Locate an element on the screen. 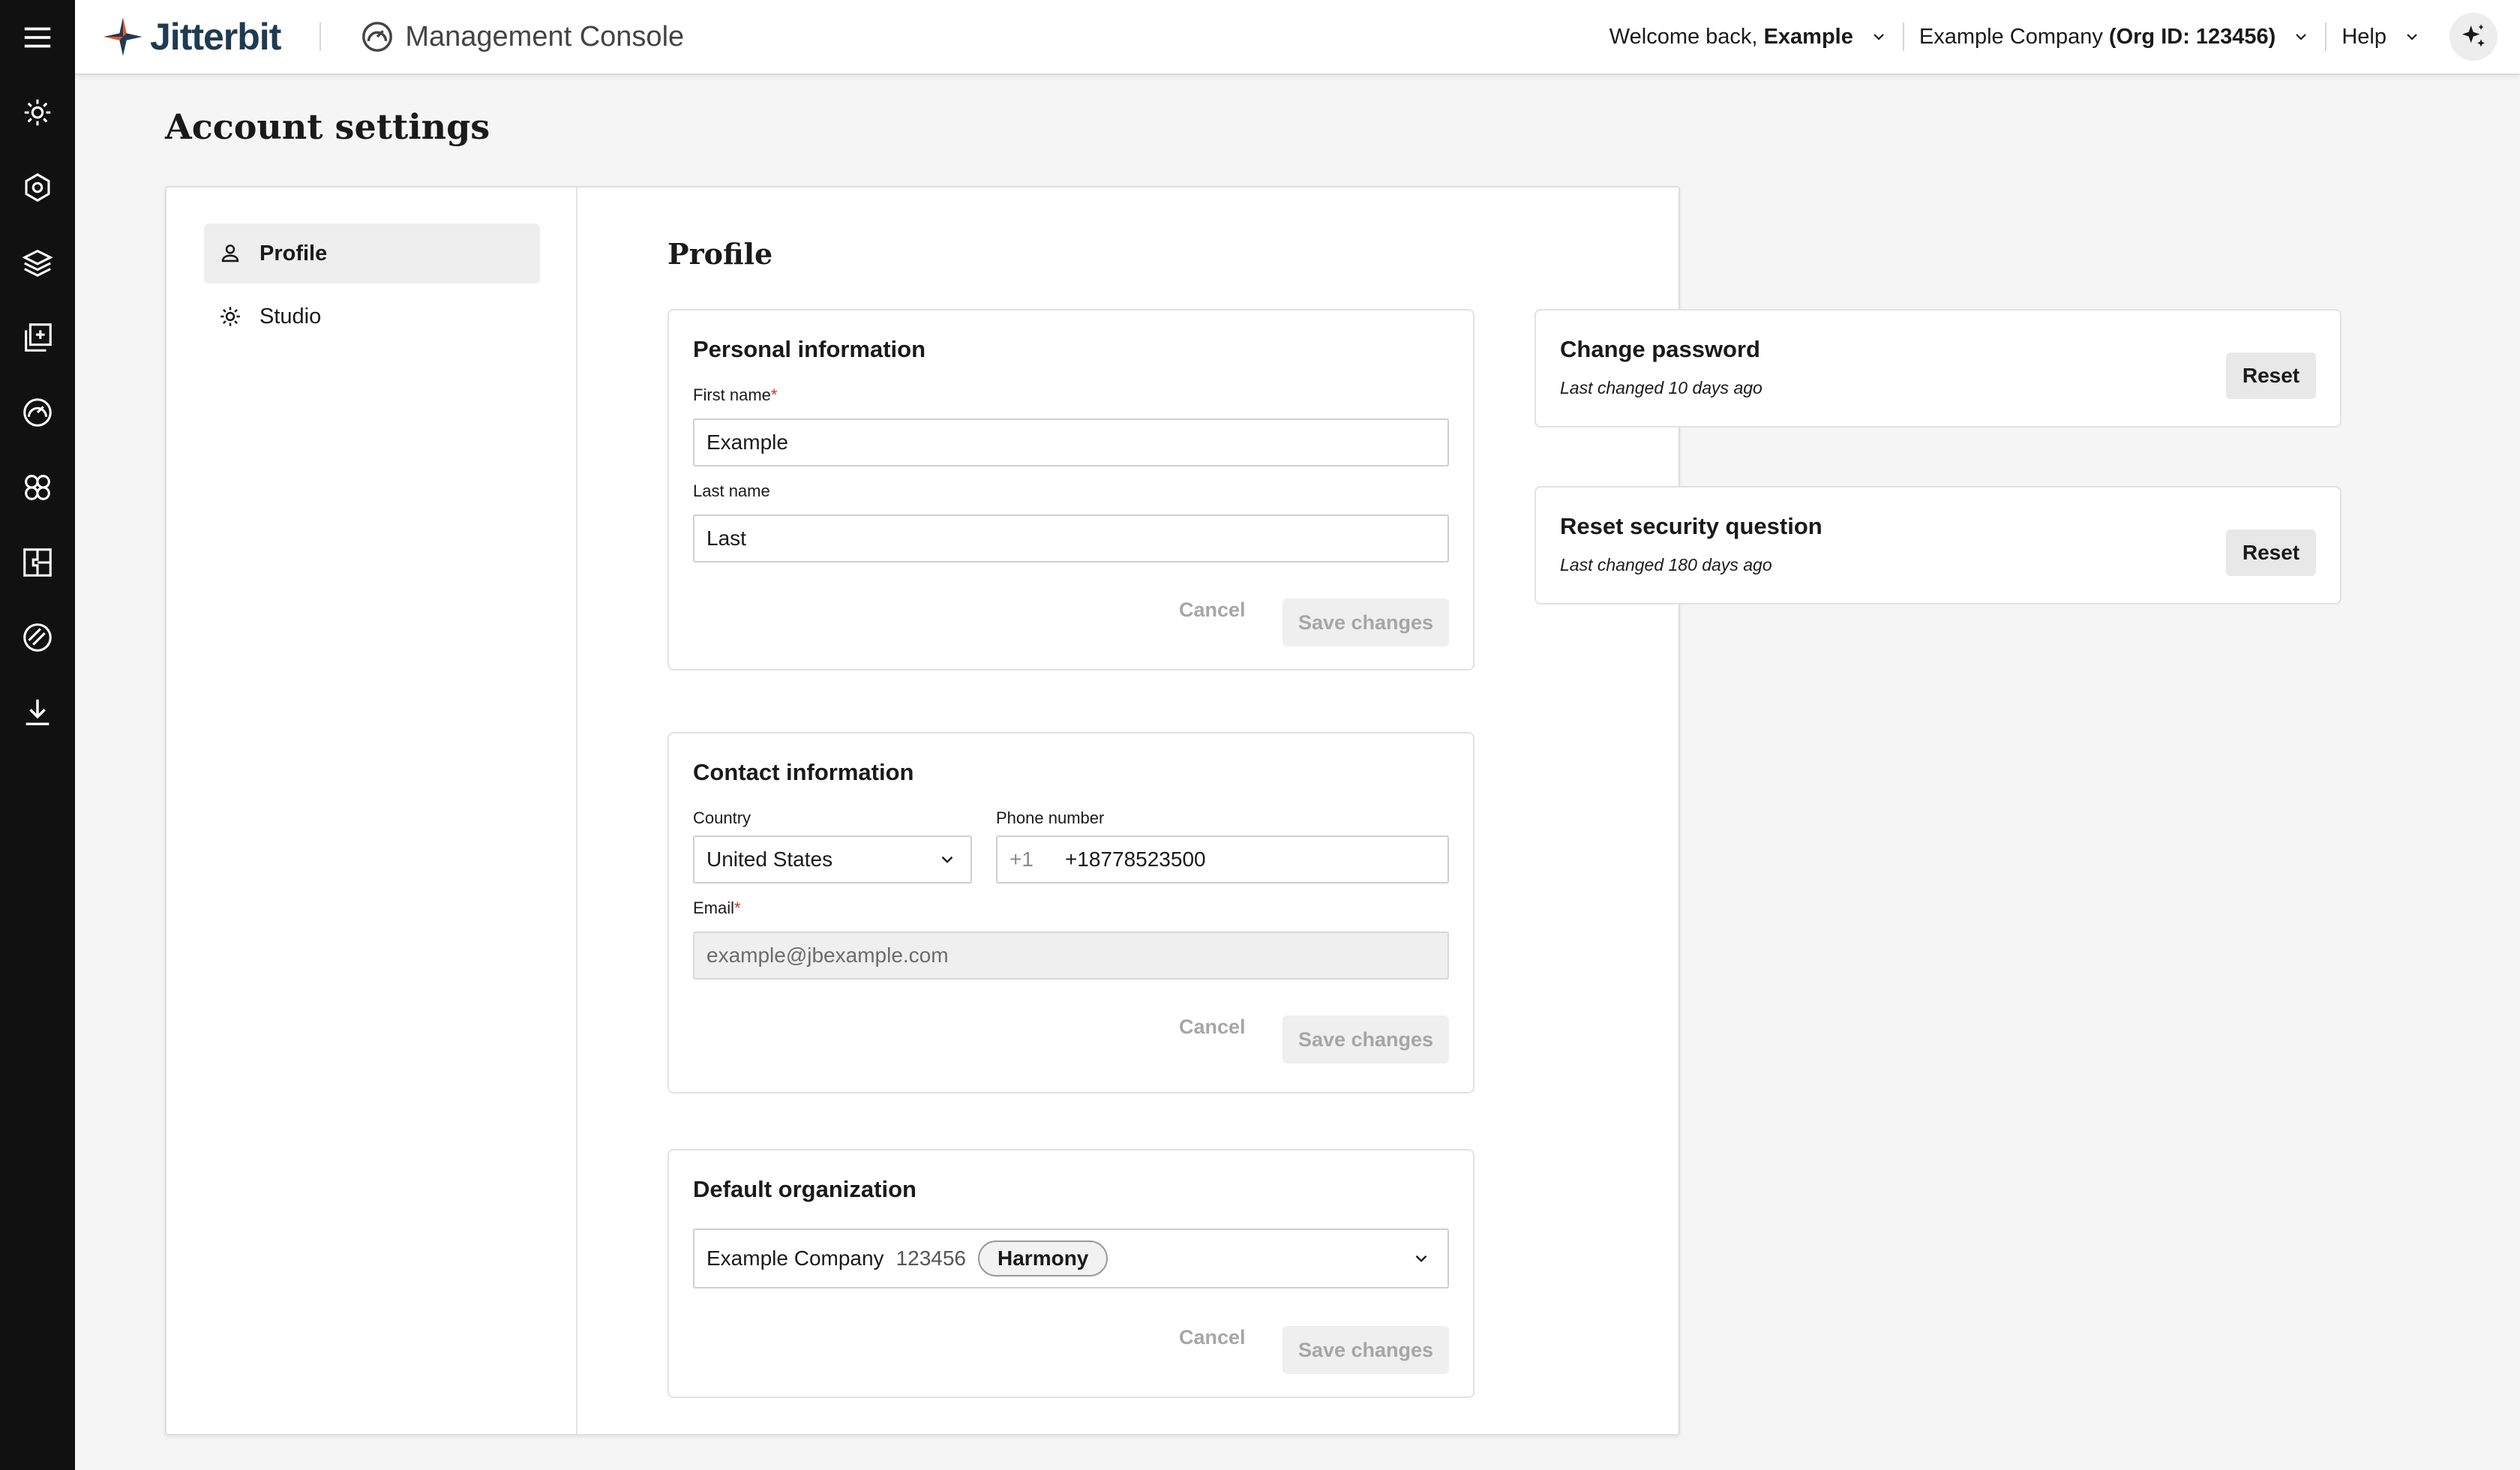  last-changed-note: Last changed 180 days ago is located at coordinates (1666, 564).